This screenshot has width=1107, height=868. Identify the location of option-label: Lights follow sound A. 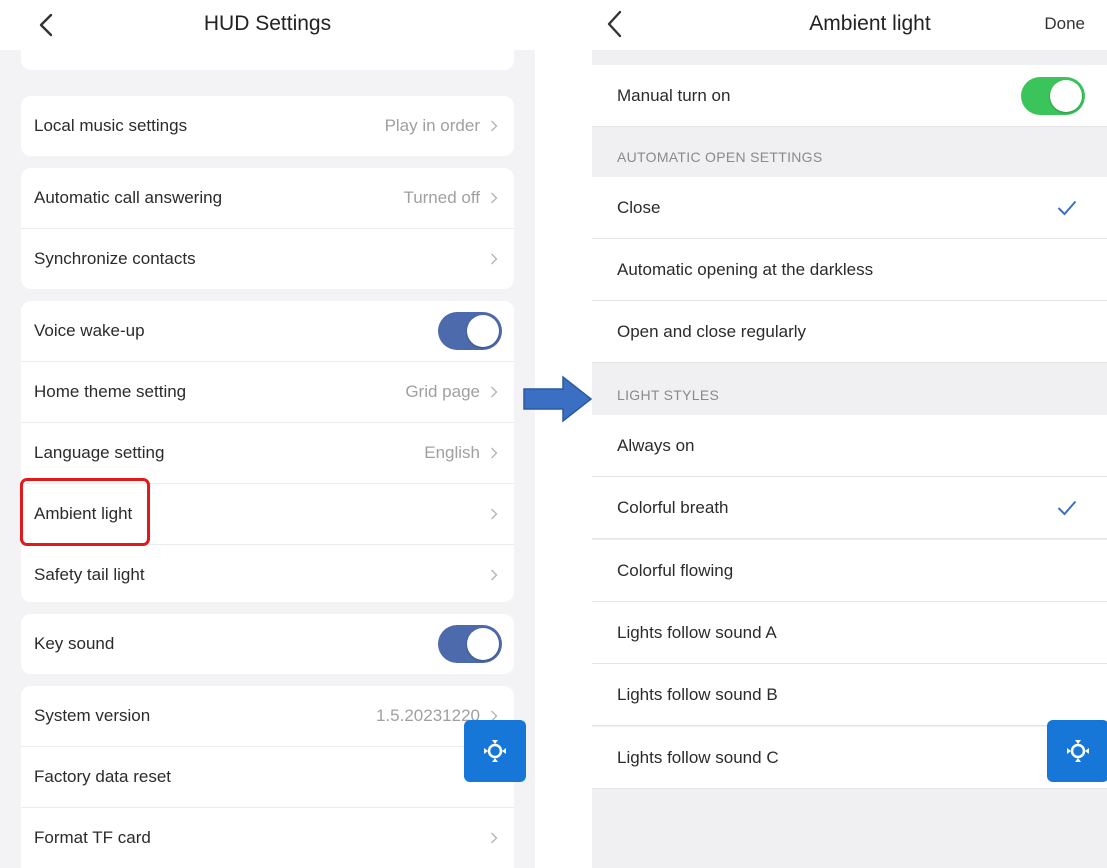
(697, 632).